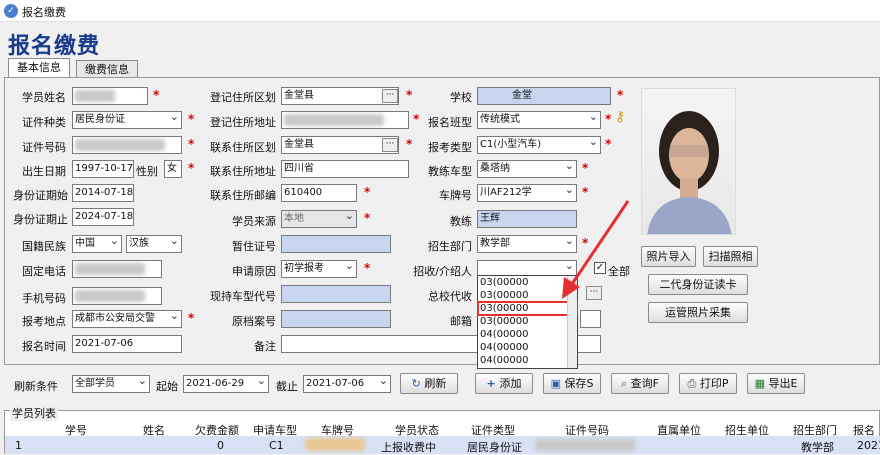 This screenshot has width=880, height=455. Describe the element at coordinates (730, 256) in the screenshot. I see `scan-photo-button: 扫描照相` at that location.